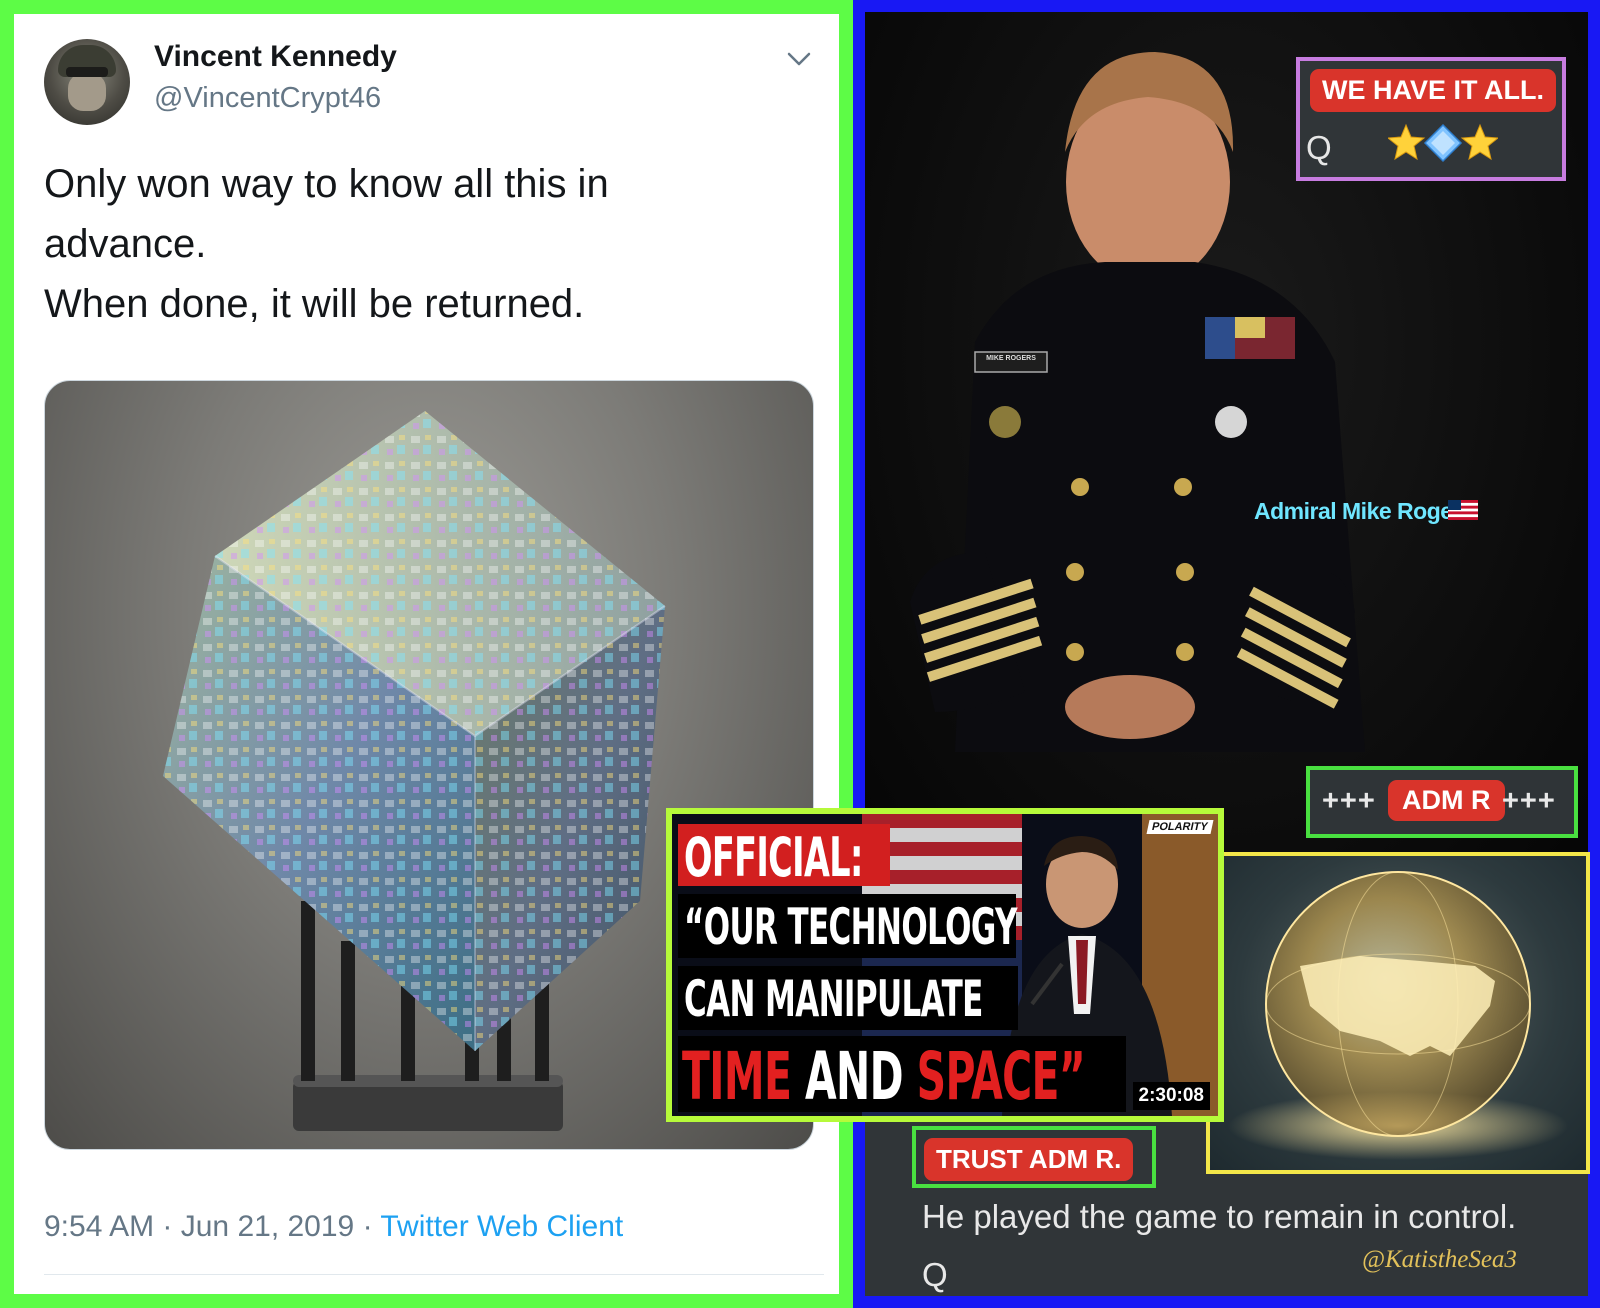 This screenshot has height=1308, width=1600. I want to click on we-have-it-all-label: WE HAVE IT ALL. Q, so click(1431, 119).